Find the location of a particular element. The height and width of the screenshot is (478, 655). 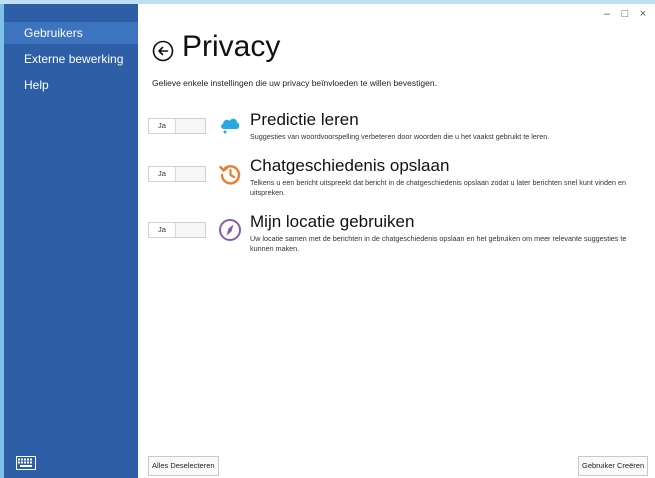

setting-title: Predictie leren is located at coordinates (304, 119).